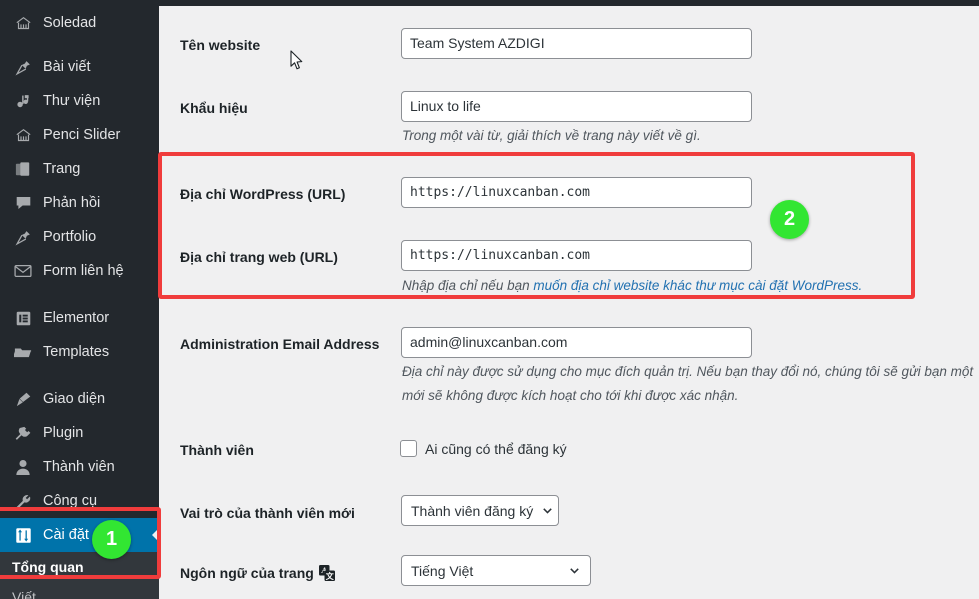  What do you see at coordinates (496, 448) in the screenshot?
I see `membership-checkbox-label: Ai cũng có thể đăng ký` at bounding box center [496, 448].